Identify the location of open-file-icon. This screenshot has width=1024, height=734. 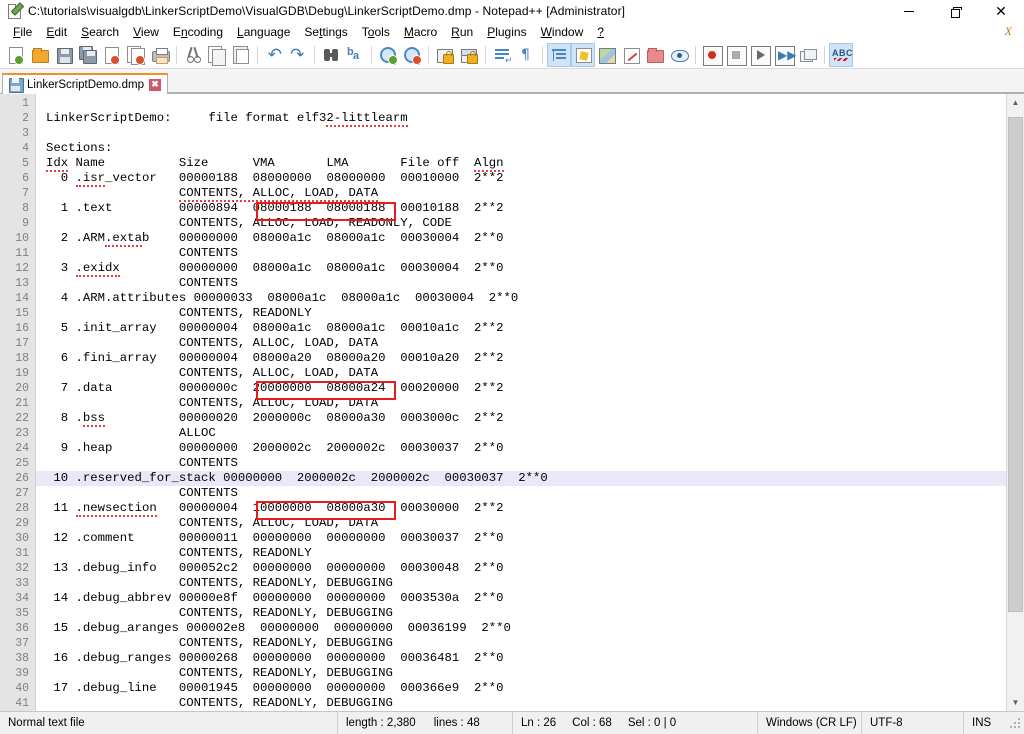
(40, 55).